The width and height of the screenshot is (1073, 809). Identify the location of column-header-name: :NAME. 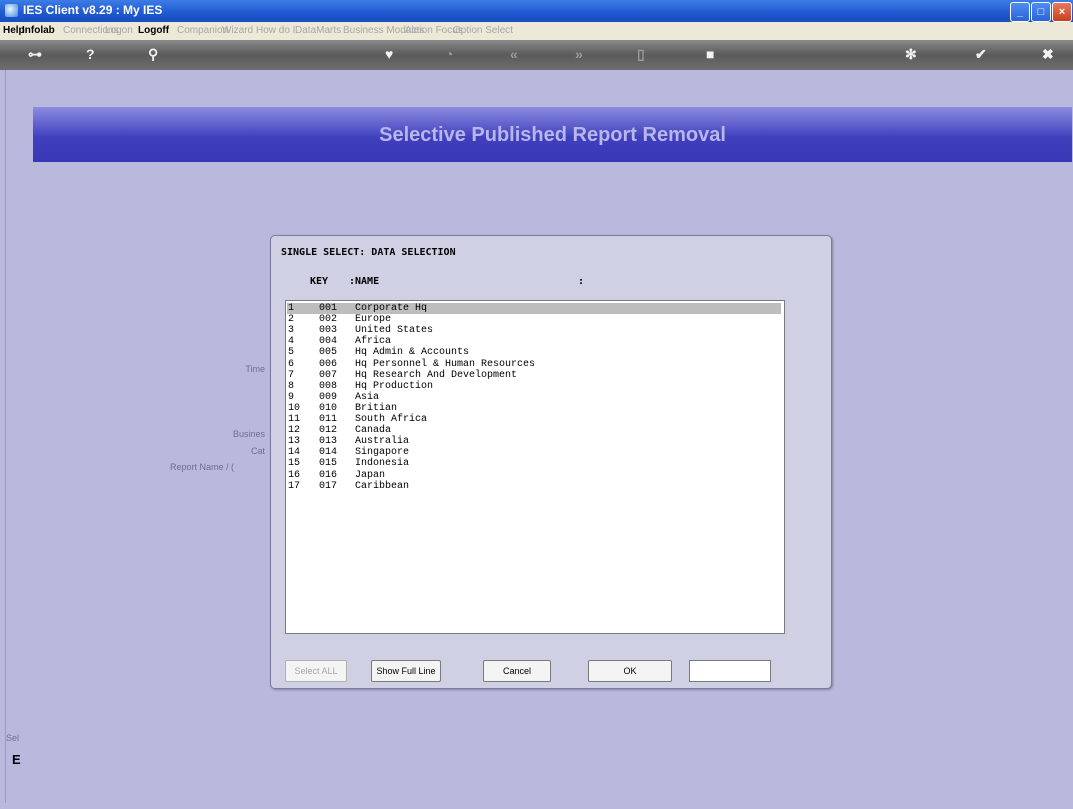
(364, 281).